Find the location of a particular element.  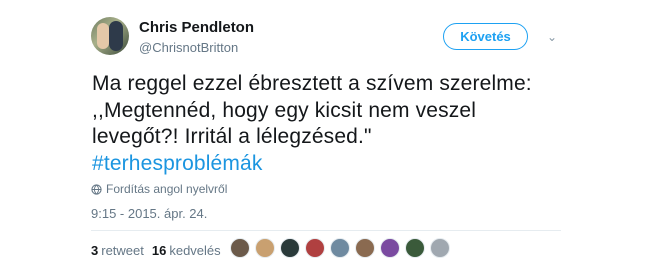

translate-label: Fordítás angol nyelvről is located at coordinates (167, 189).